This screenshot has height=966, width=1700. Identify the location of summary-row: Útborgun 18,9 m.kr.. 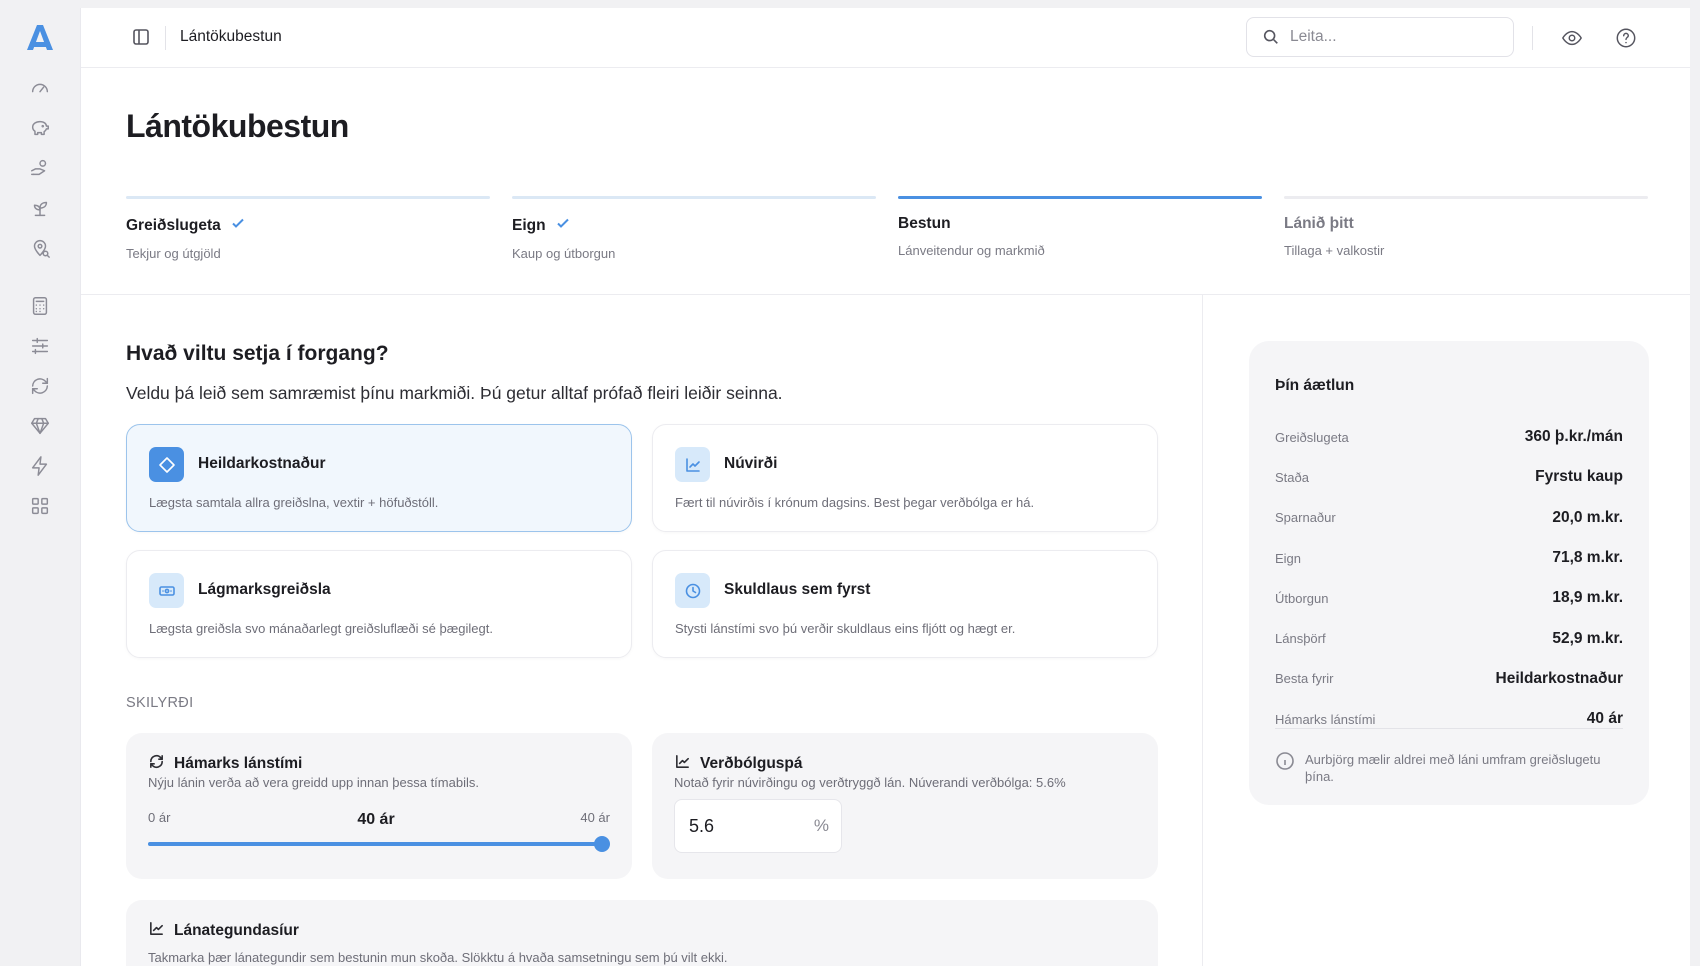
(1449, 598).